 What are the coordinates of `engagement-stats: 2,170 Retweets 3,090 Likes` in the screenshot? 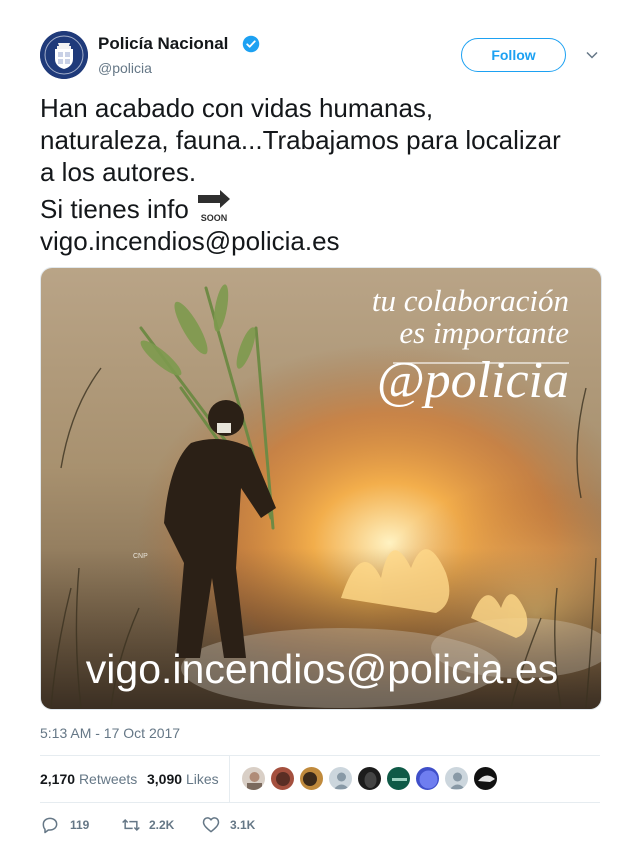 It's located at (320, 779).